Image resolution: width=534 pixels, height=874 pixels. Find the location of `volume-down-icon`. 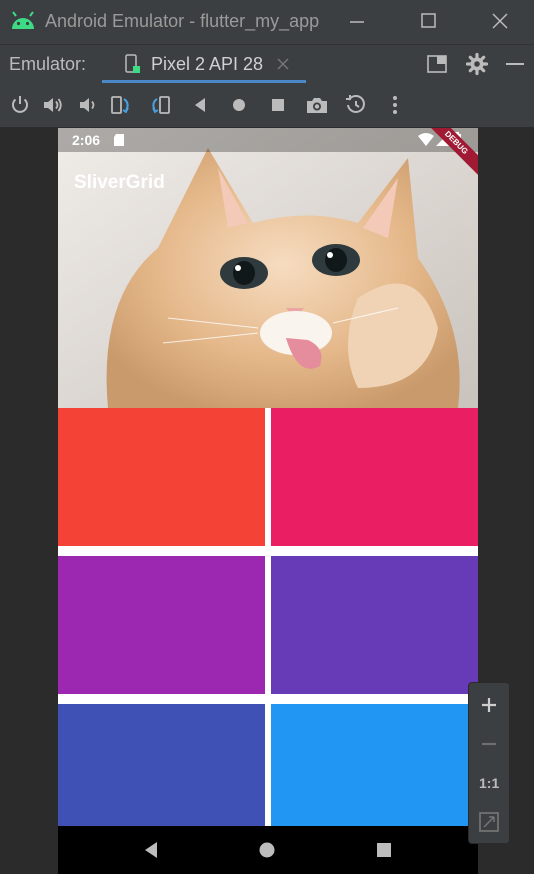

volume-down-icon is located at coordinates (87, 105).